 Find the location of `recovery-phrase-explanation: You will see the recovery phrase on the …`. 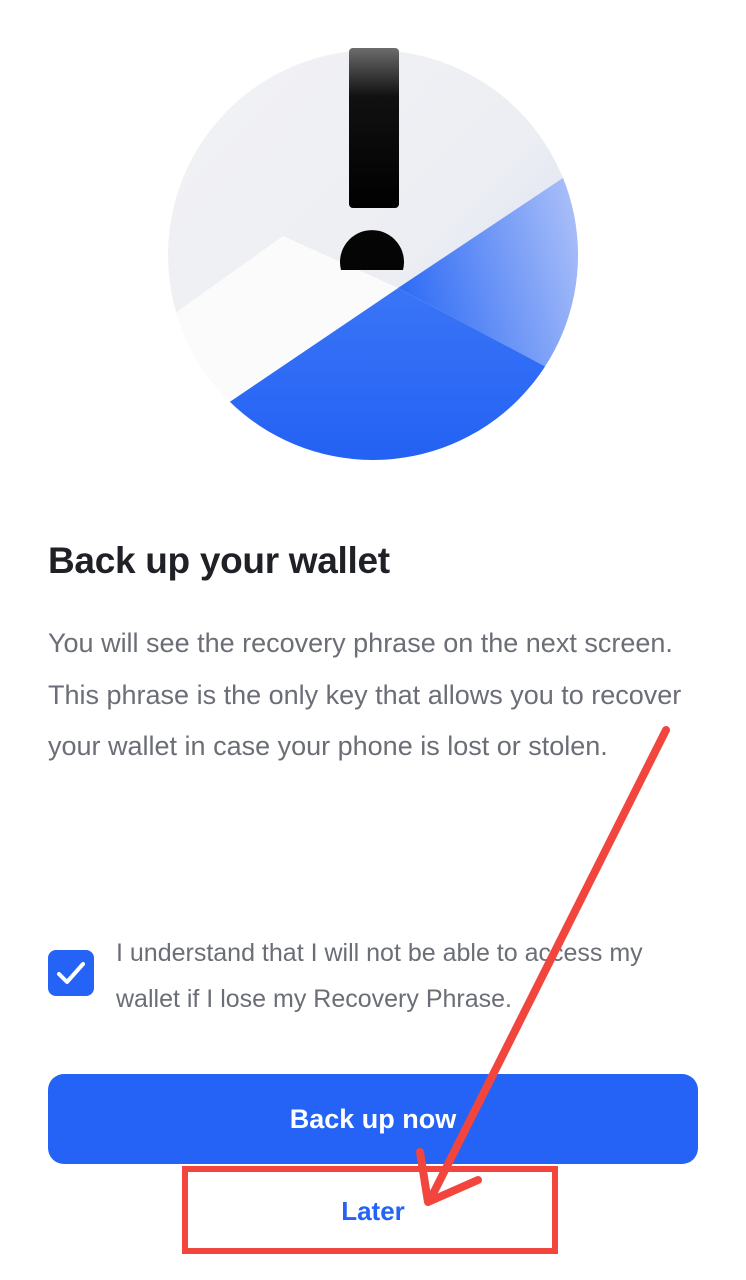

recovery-phrase-explanation: You will see the recovery phrase on the … is located at coordinates (365, 694).